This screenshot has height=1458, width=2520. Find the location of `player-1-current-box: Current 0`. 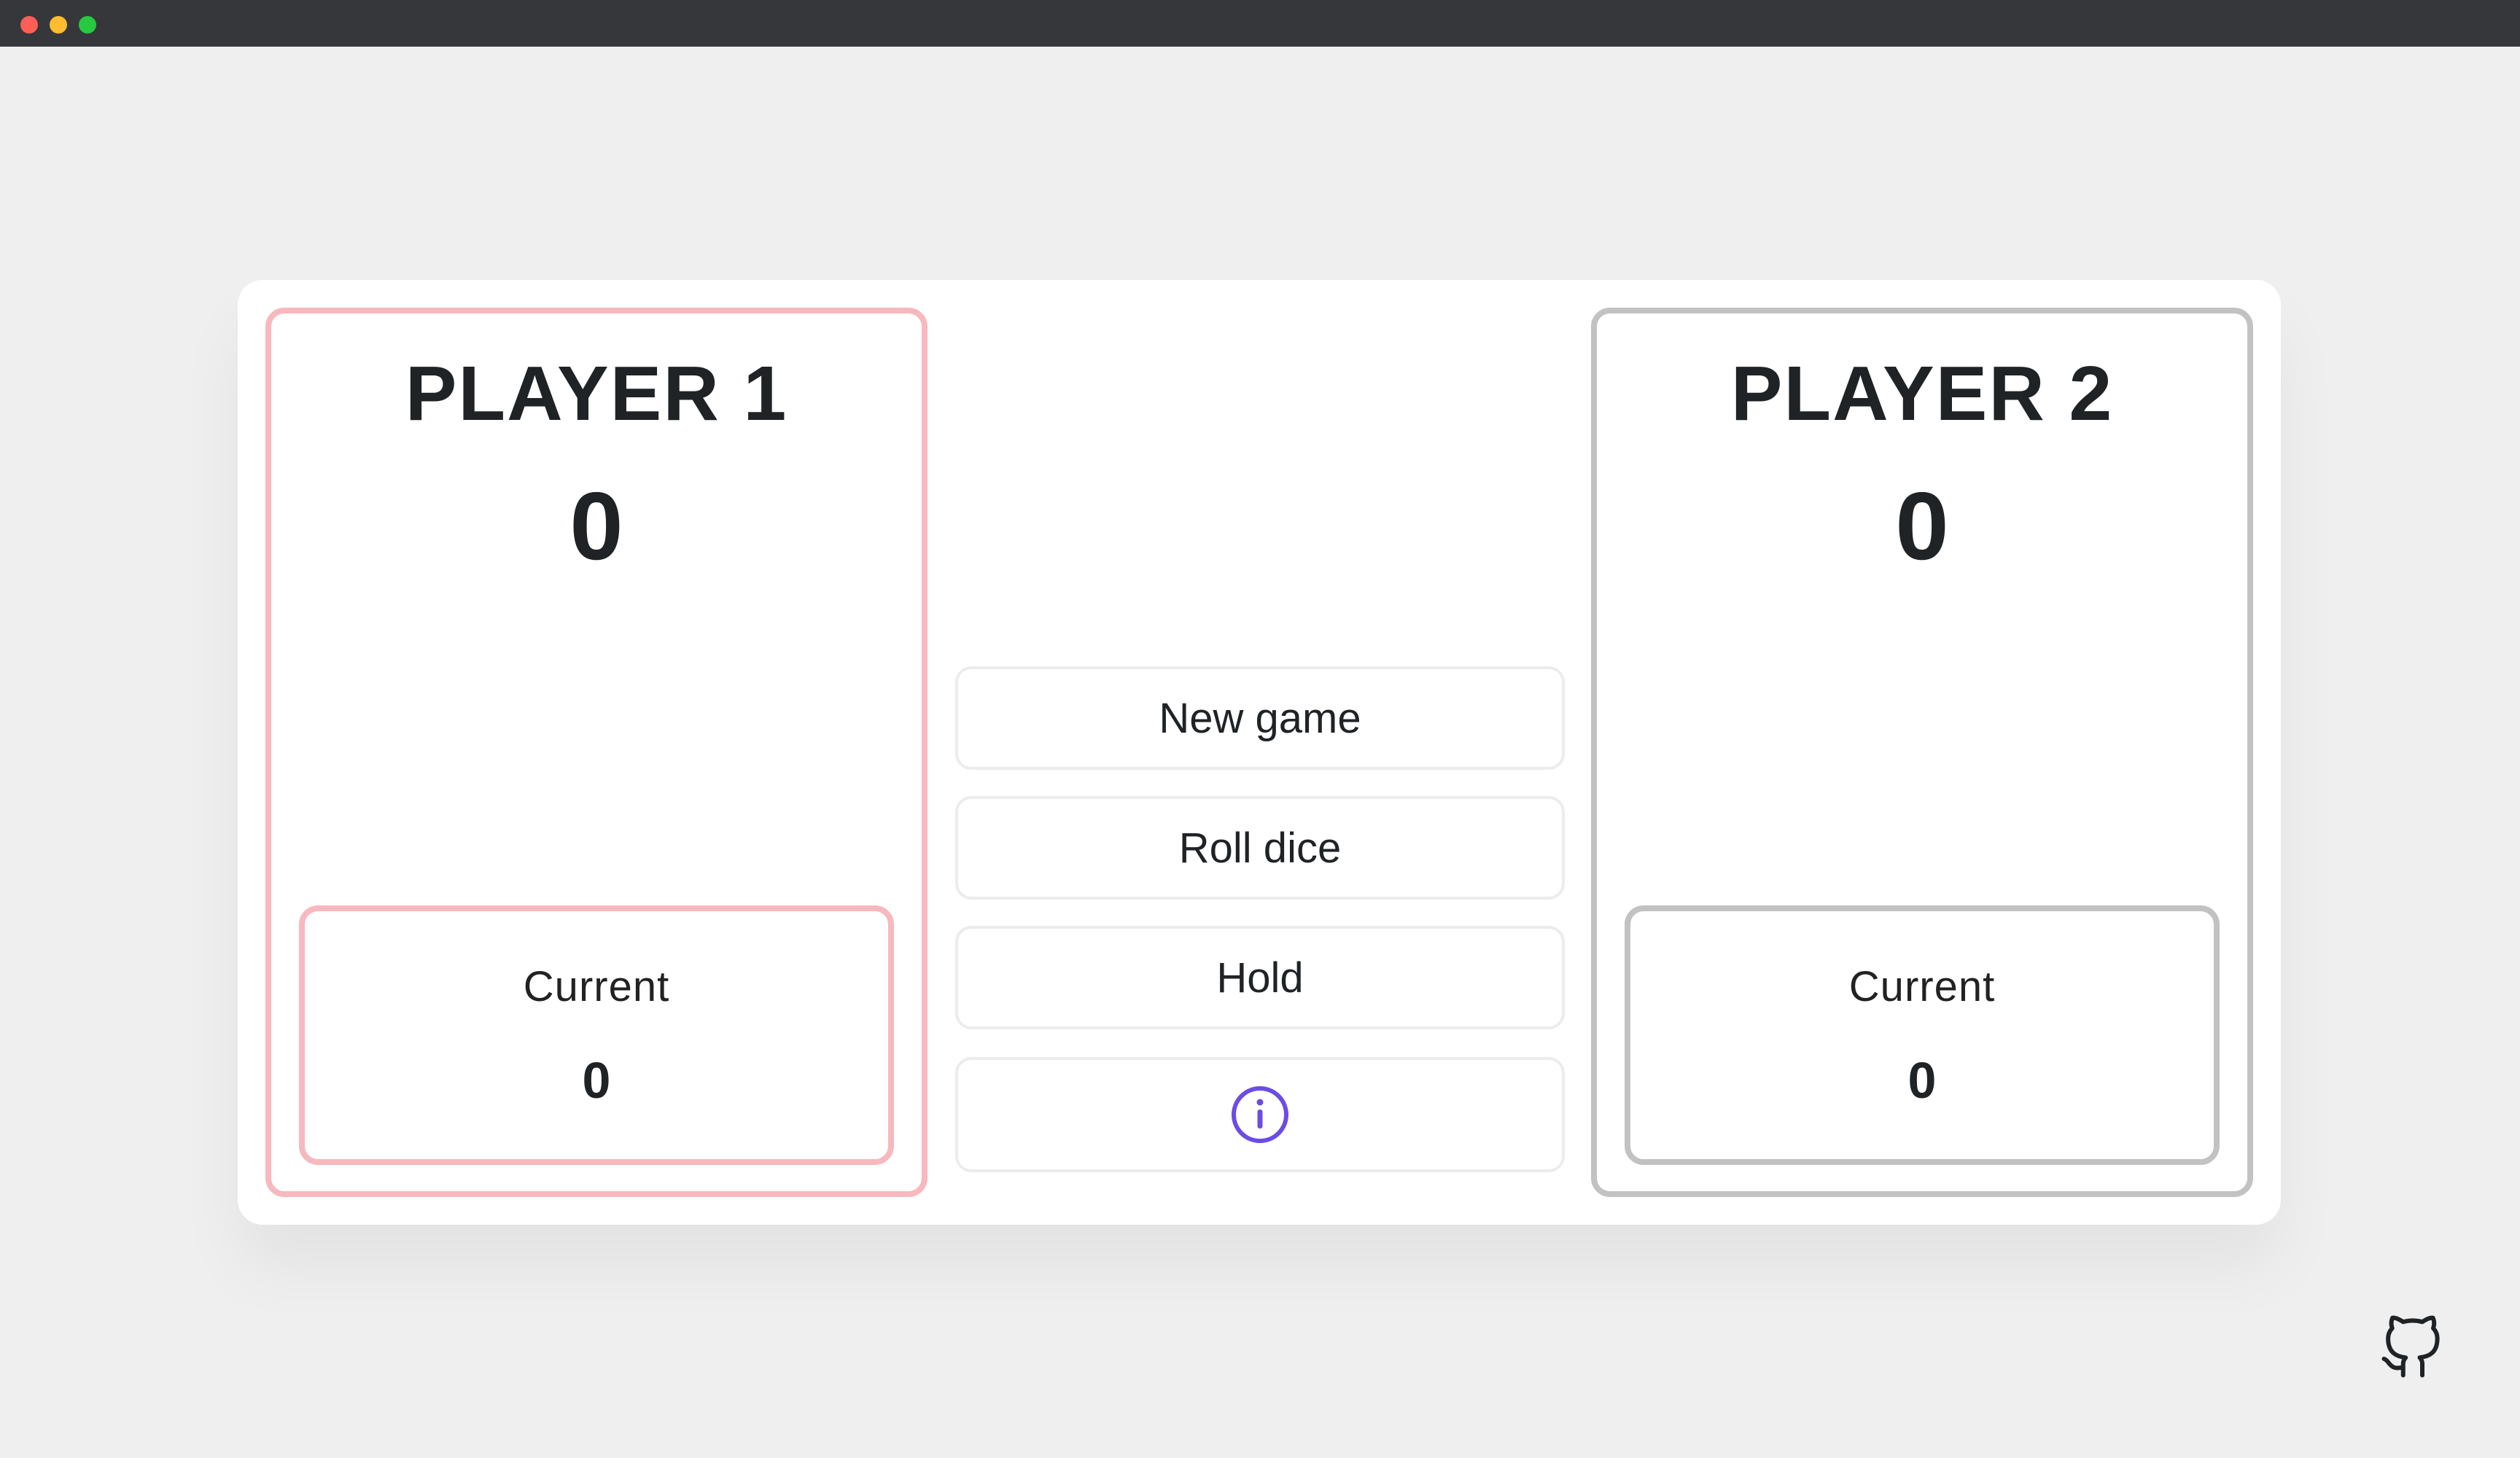

player-1-current-box: Current 0 is located at coordinates (596, 1035).